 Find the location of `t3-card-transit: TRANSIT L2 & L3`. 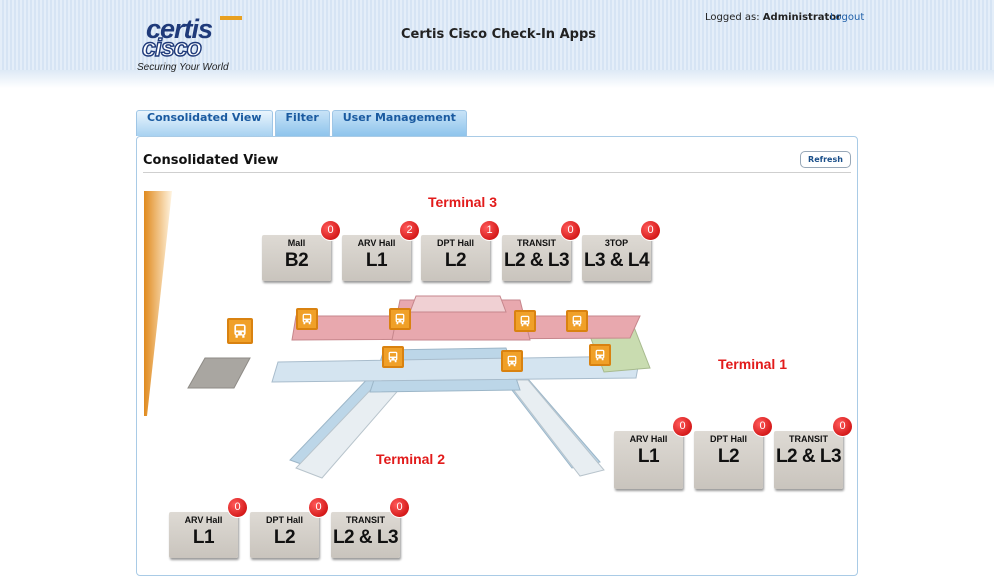

t3-card-transit: TRANSIT L2 & L3 is located at coordinates (536, 258).